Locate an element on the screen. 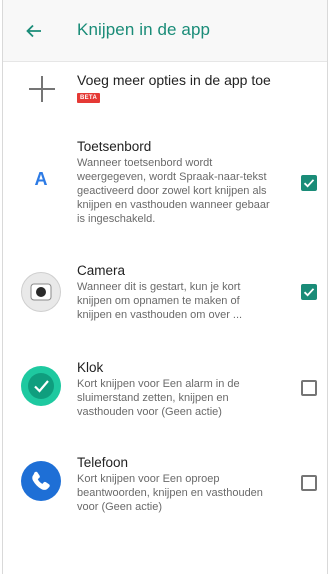 The image size is (330, 574). add-options-label: Voeg meer opties in de app toe is located at coordinates (174, 80).